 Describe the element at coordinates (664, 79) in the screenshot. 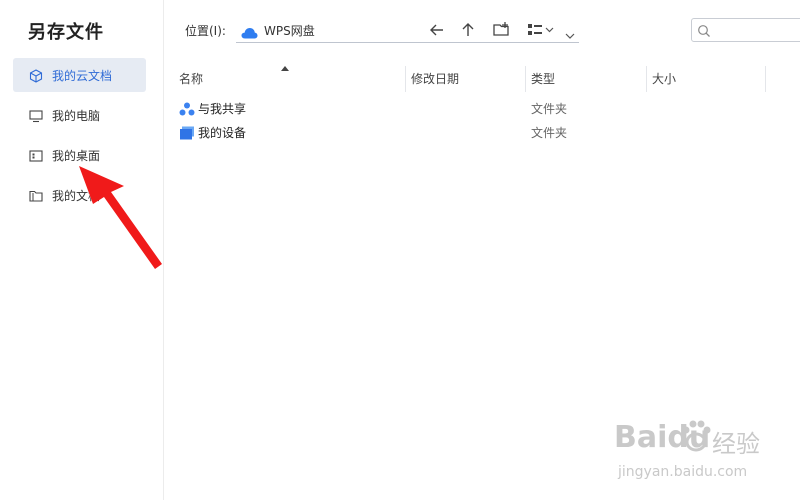

I see `column-size: 大小` at that location.